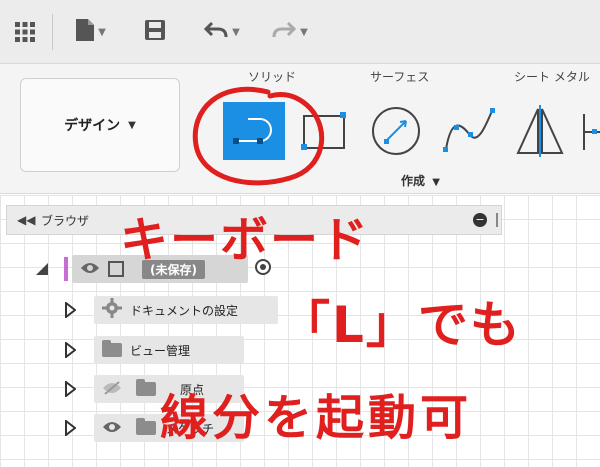 This screenshot has width=600, height=467. I want to click on undo-button: ▼, so click(222, 32).